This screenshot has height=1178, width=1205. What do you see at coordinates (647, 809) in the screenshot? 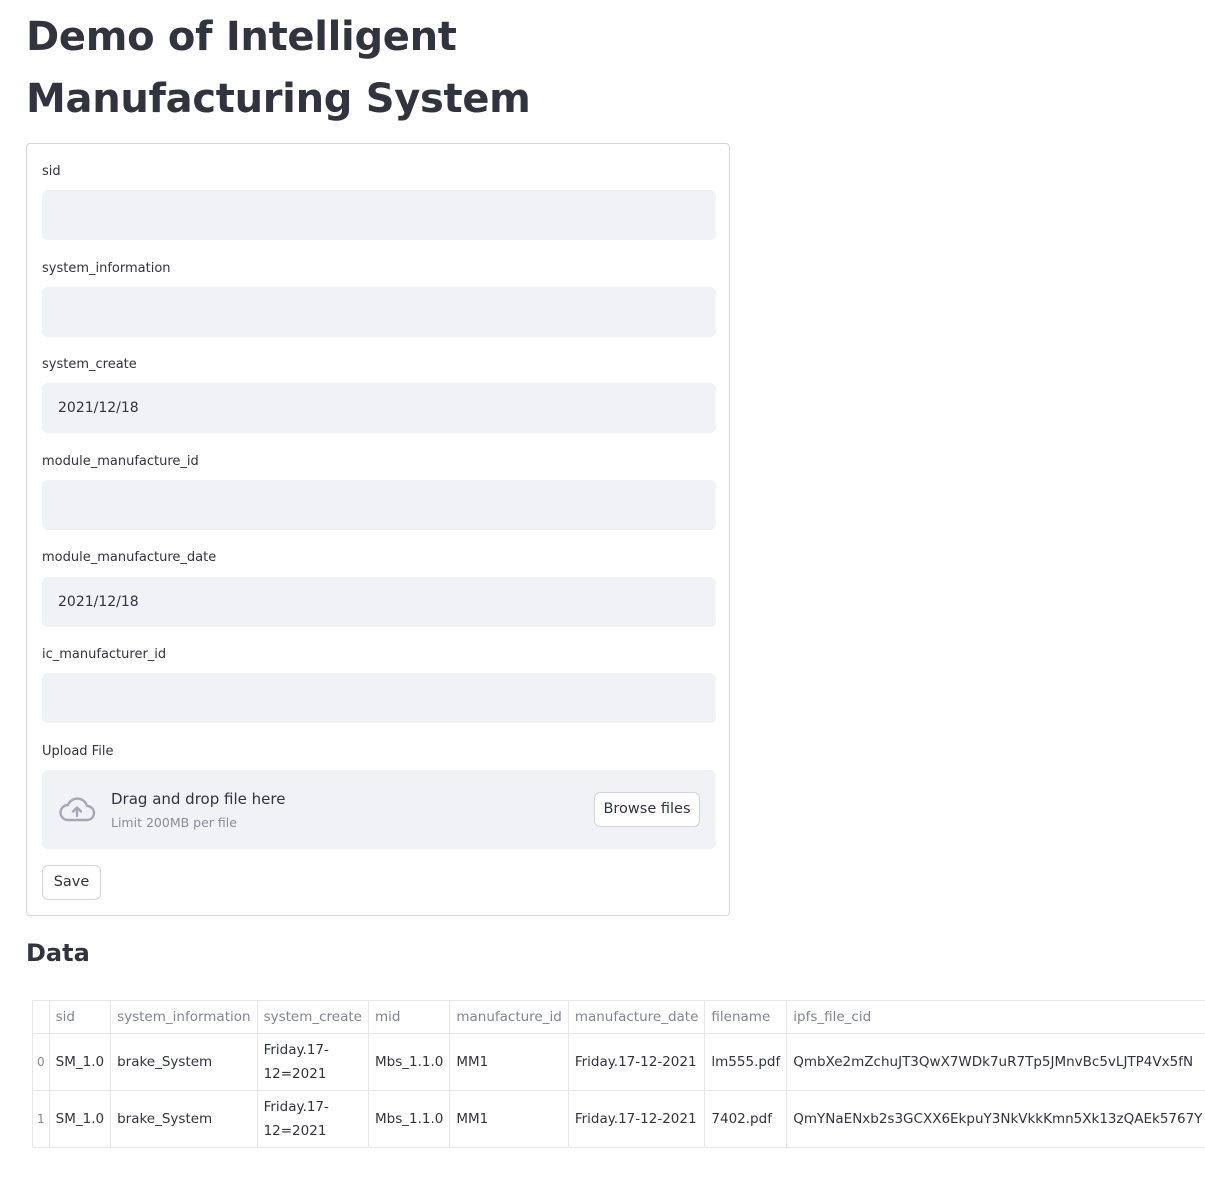
I see `browse-files-button: Browse files` at bounding box center [647, 809].